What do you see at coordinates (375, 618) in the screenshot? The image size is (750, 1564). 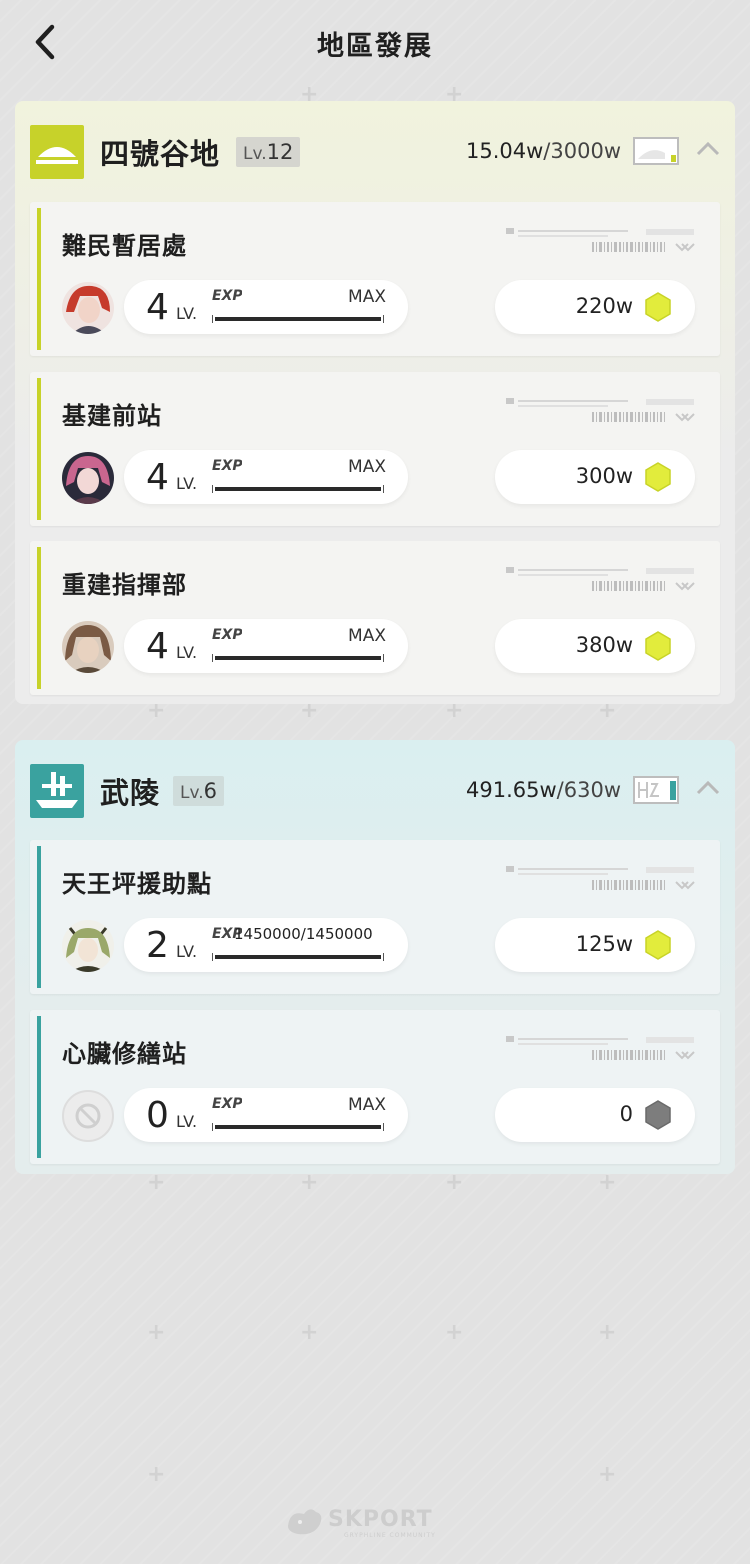 I see `facility-card: 重建指揮部 4 LV. EXP MAX 380w` at bounding box center [375, 618].